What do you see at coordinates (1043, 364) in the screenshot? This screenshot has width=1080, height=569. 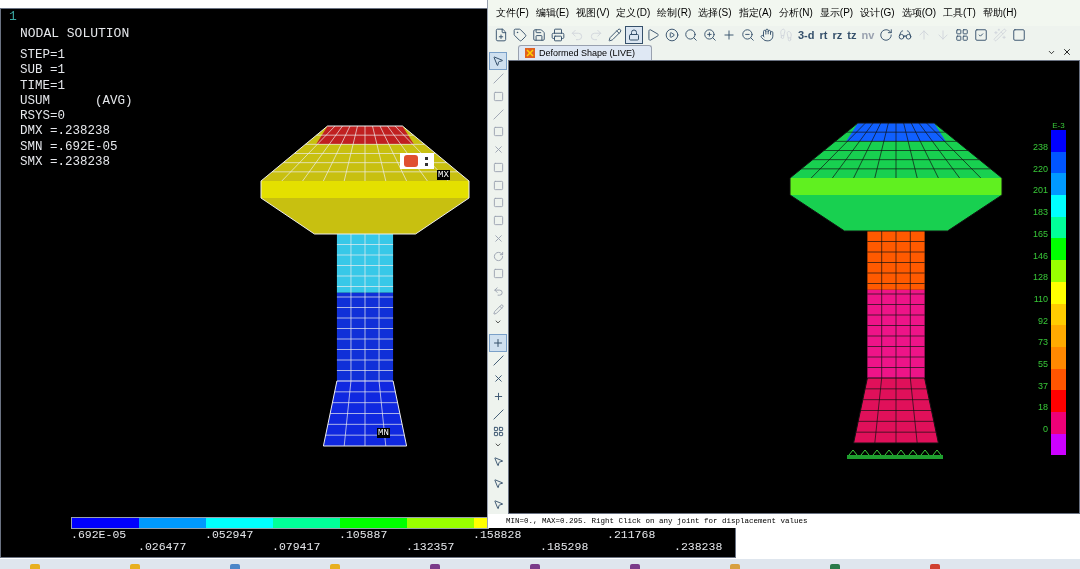 I see `legend-label: 55` at bounding box center [1043, 364].